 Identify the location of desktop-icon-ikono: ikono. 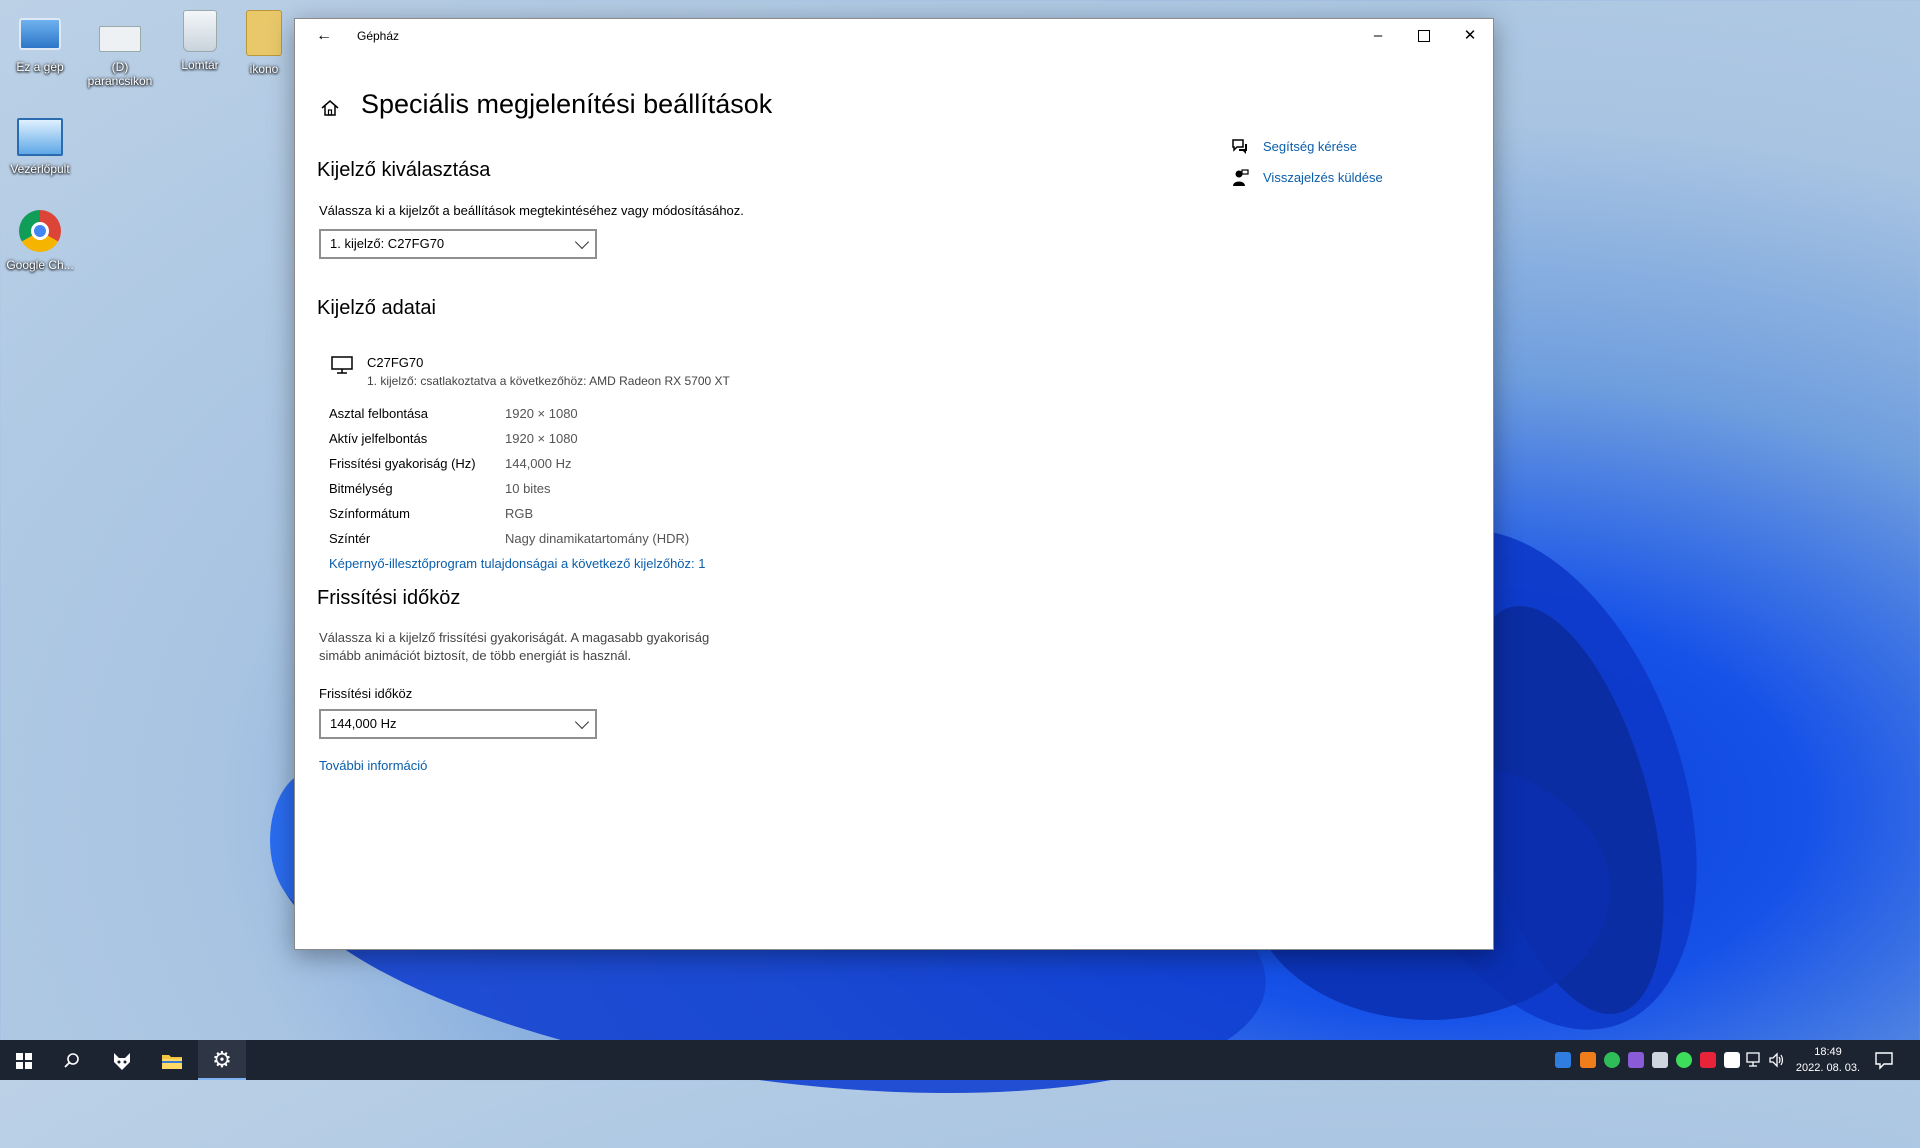
(264, 43).